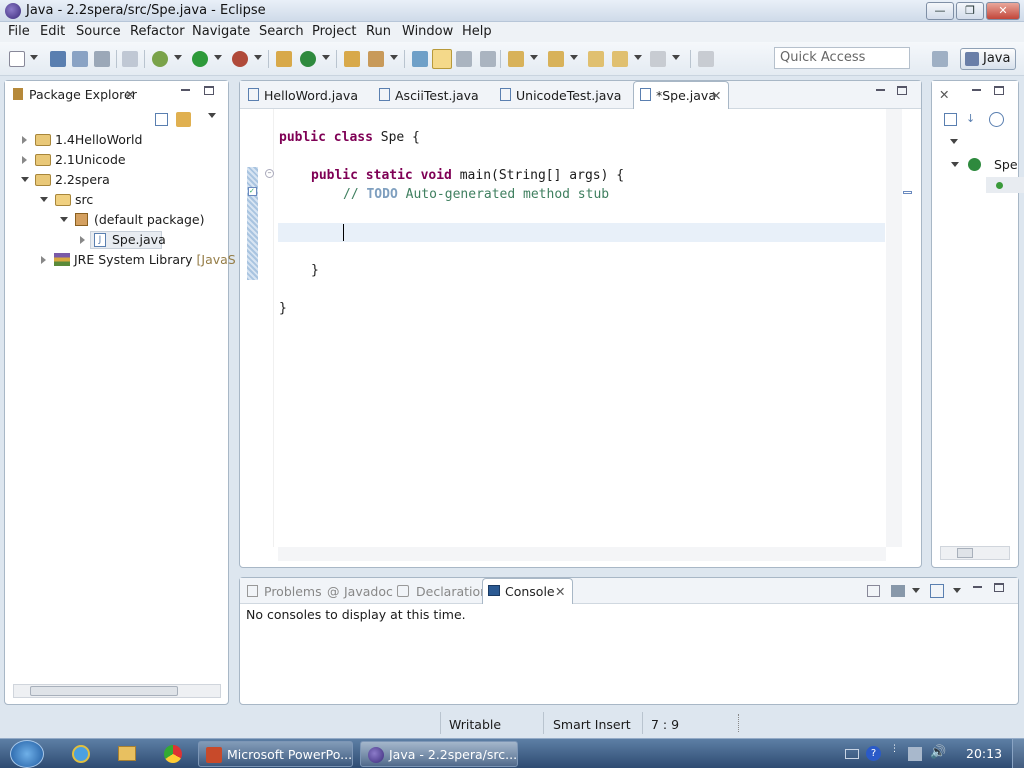 This screenshot has height=768, width=1024. Describe the element at coordinates (58, 59) in the screenshot. I see `save-icon` at that location.